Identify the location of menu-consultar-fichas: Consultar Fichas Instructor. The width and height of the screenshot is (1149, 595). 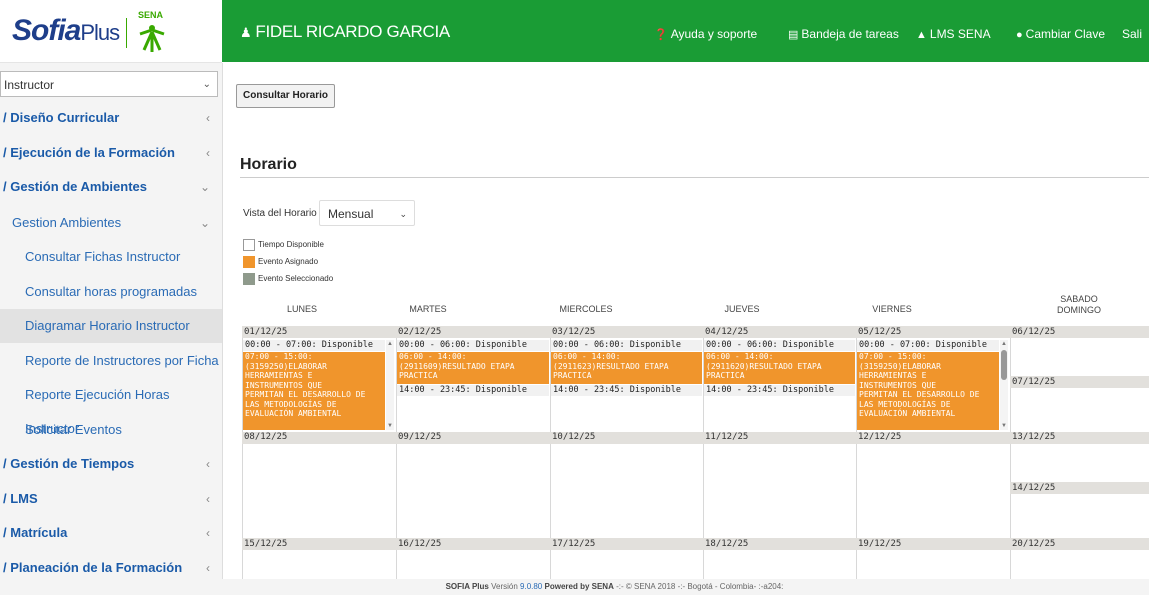
(111, 257).